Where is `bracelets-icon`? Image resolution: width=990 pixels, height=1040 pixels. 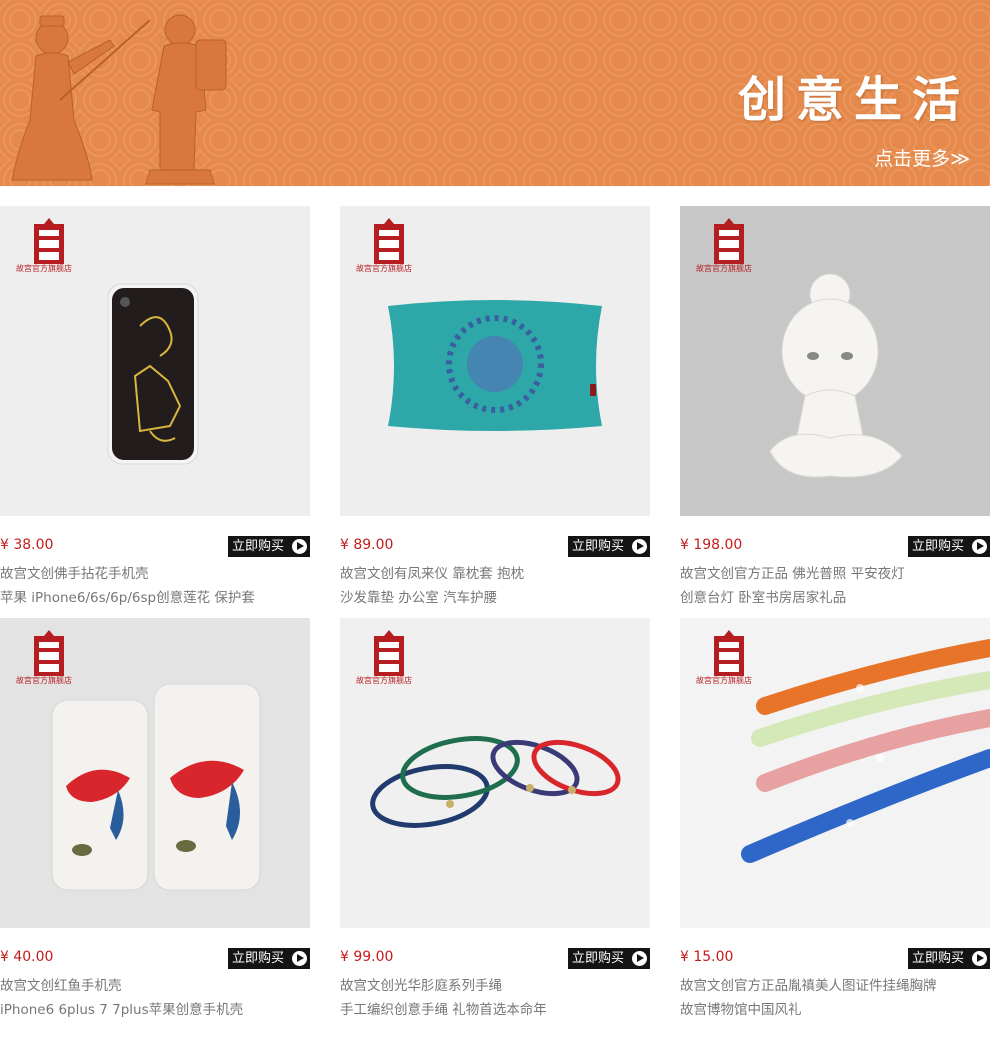 bracelets-icon is located at coordinates (495, 782).